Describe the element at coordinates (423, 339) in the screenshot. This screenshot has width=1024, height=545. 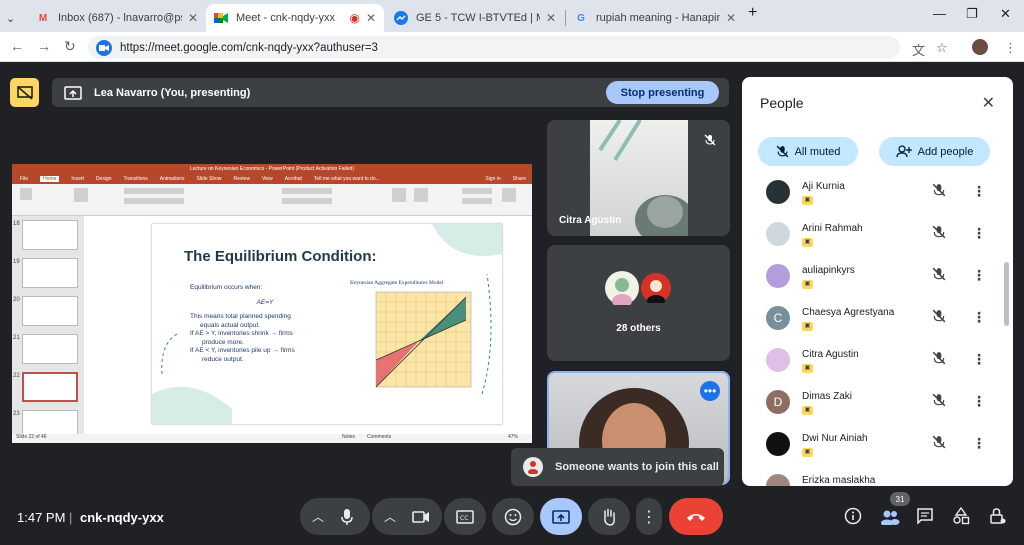
I see `keynesian-diagram` at that location.